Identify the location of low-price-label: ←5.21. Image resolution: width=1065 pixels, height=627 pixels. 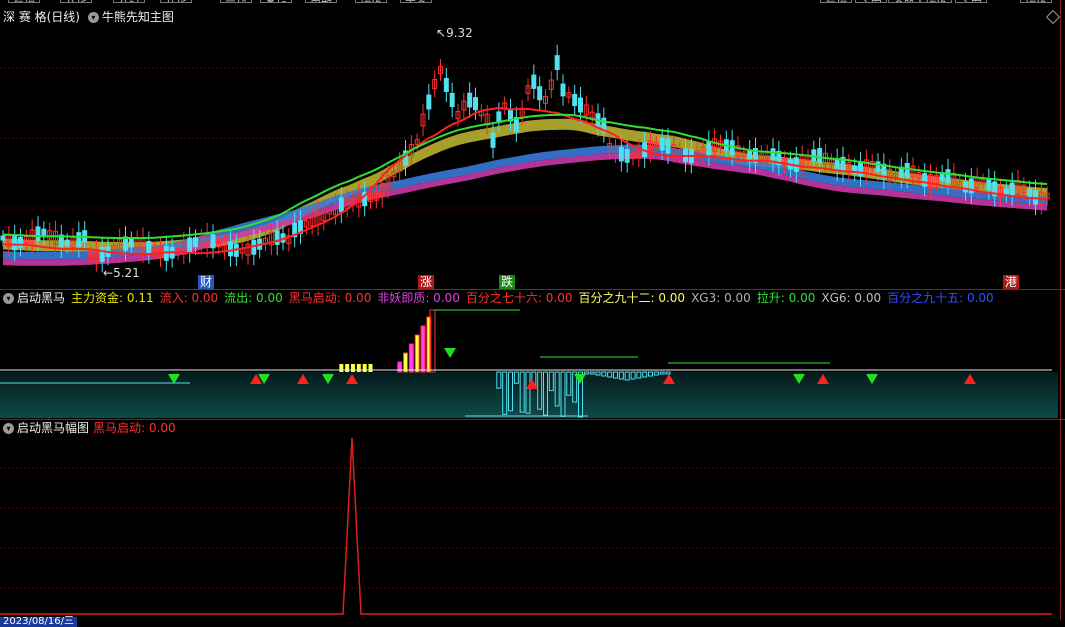
(121, 273).